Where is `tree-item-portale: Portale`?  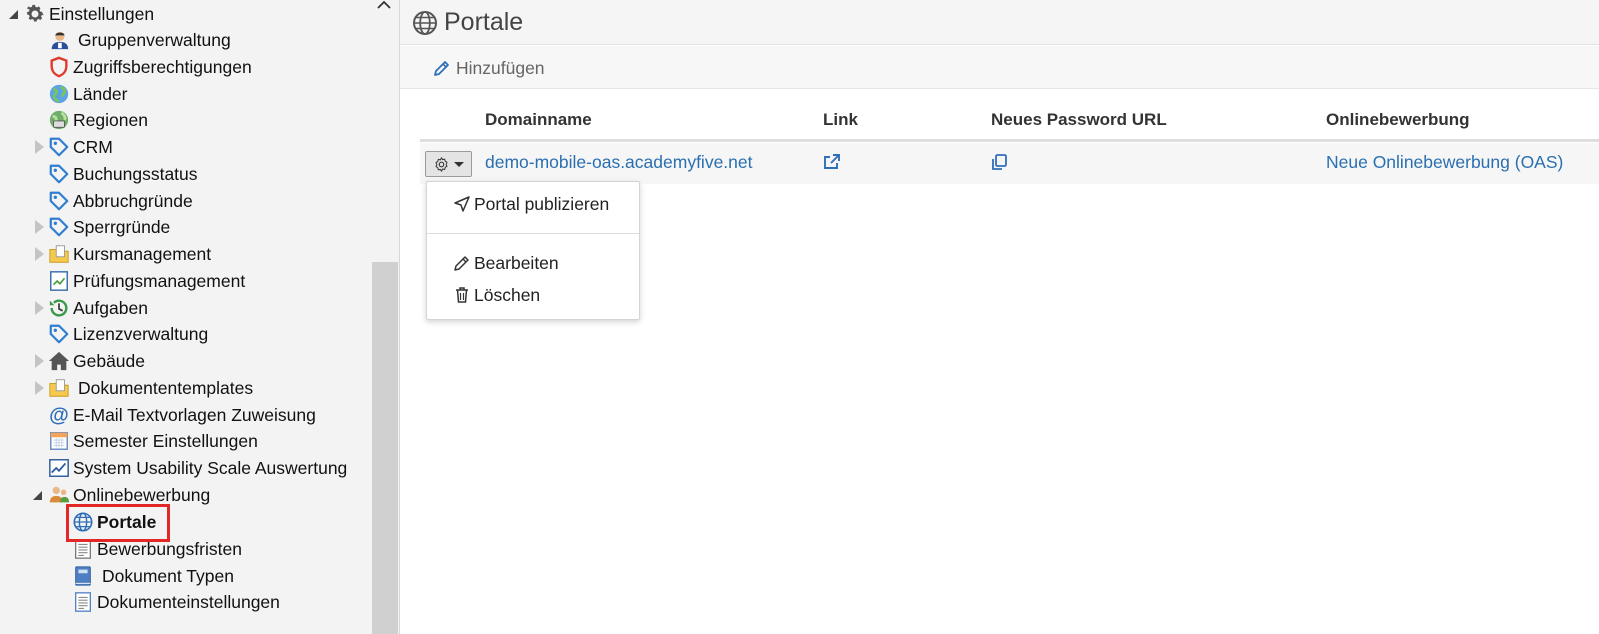 tree-item-portale: Portale is located at coordinates (114, 522).